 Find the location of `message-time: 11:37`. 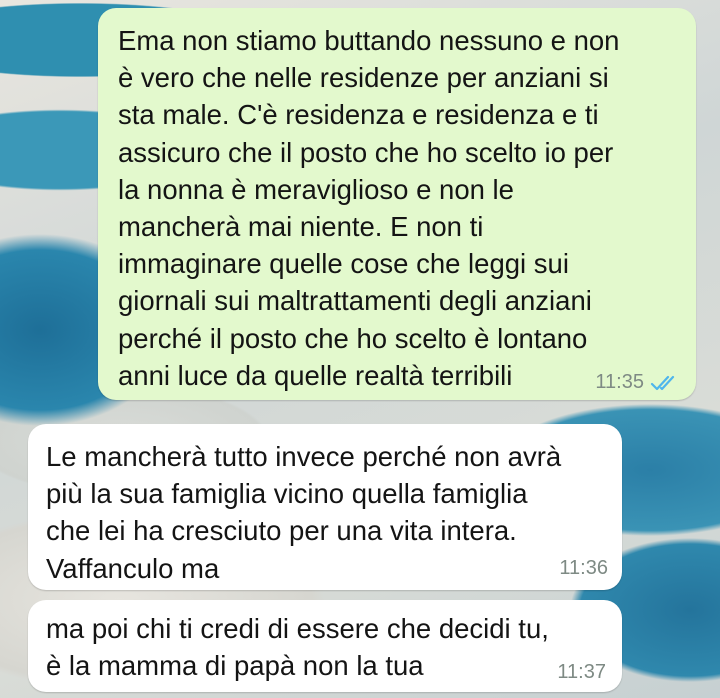

message-time: 11:37 is located at coordinates (581, 672).